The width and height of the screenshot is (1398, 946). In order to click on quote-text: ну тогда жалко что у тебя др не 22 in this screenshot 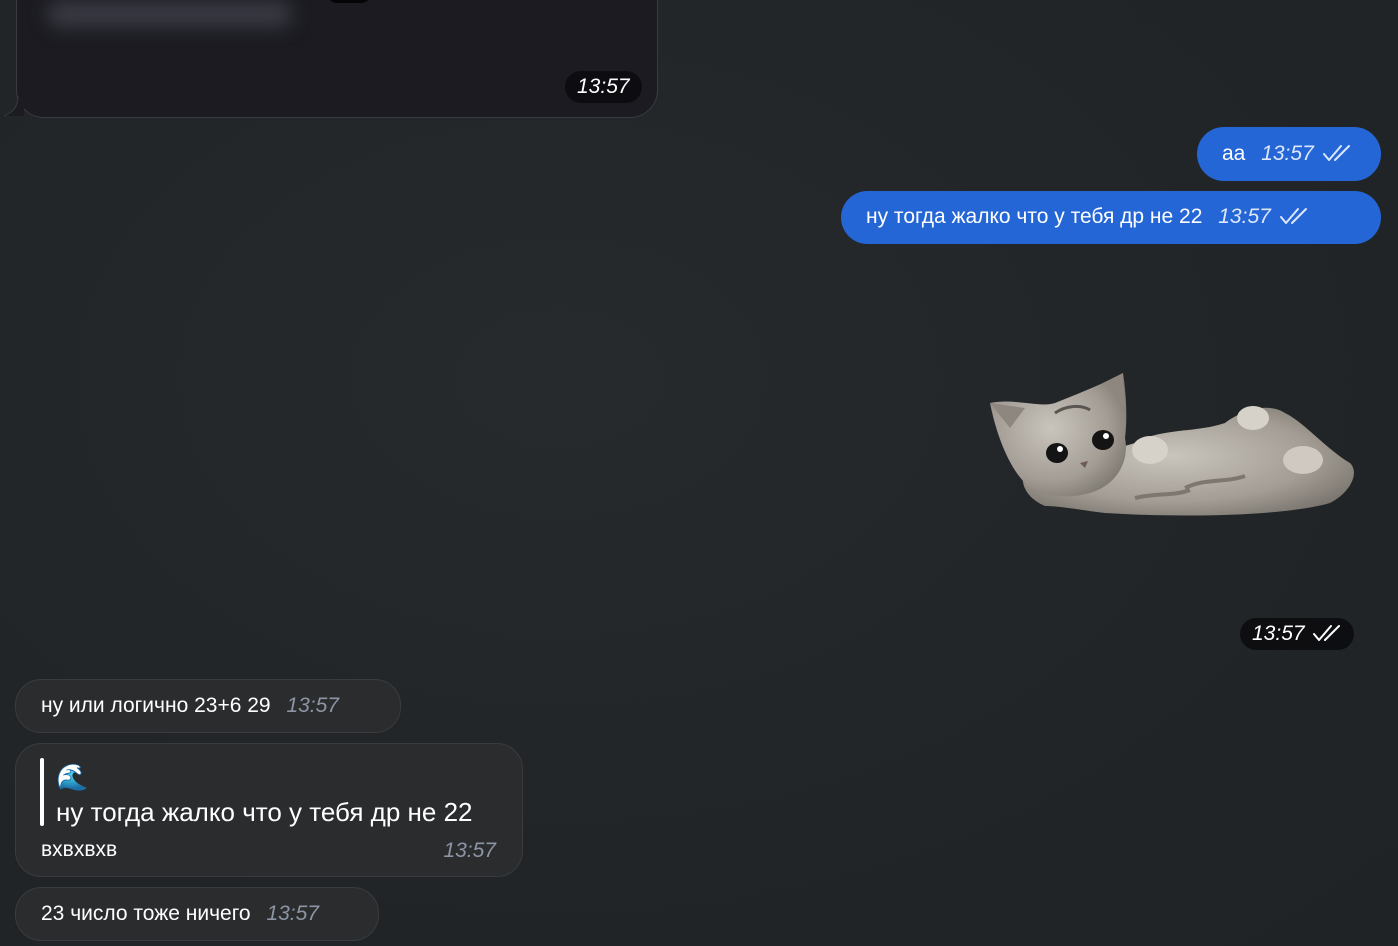, I will do `click(264, 812)`.